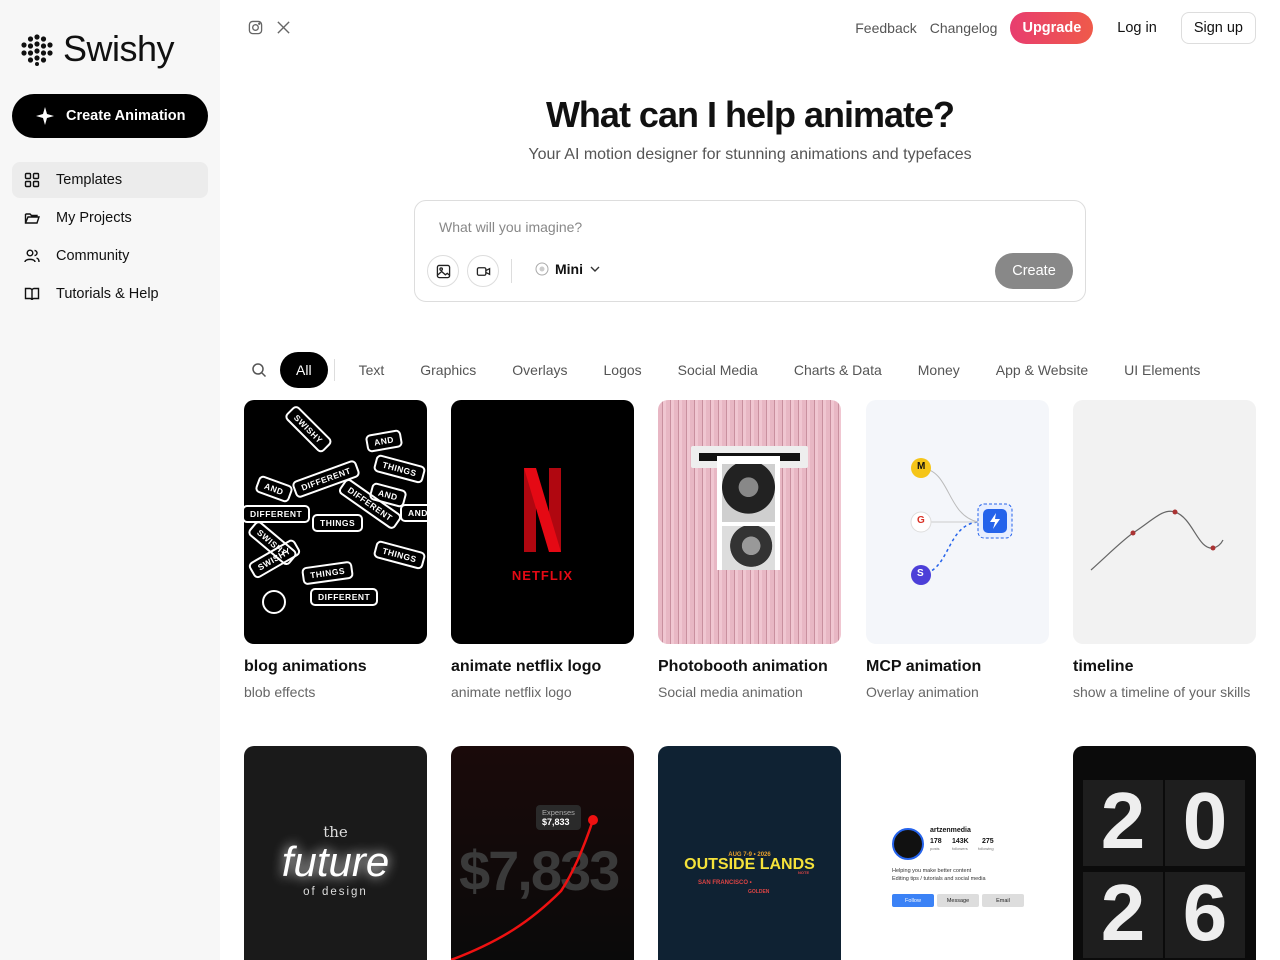  Describe the element at coordinates (623, 370) in the screenshot. I see `filter-chip-logos: Logos` at that location.